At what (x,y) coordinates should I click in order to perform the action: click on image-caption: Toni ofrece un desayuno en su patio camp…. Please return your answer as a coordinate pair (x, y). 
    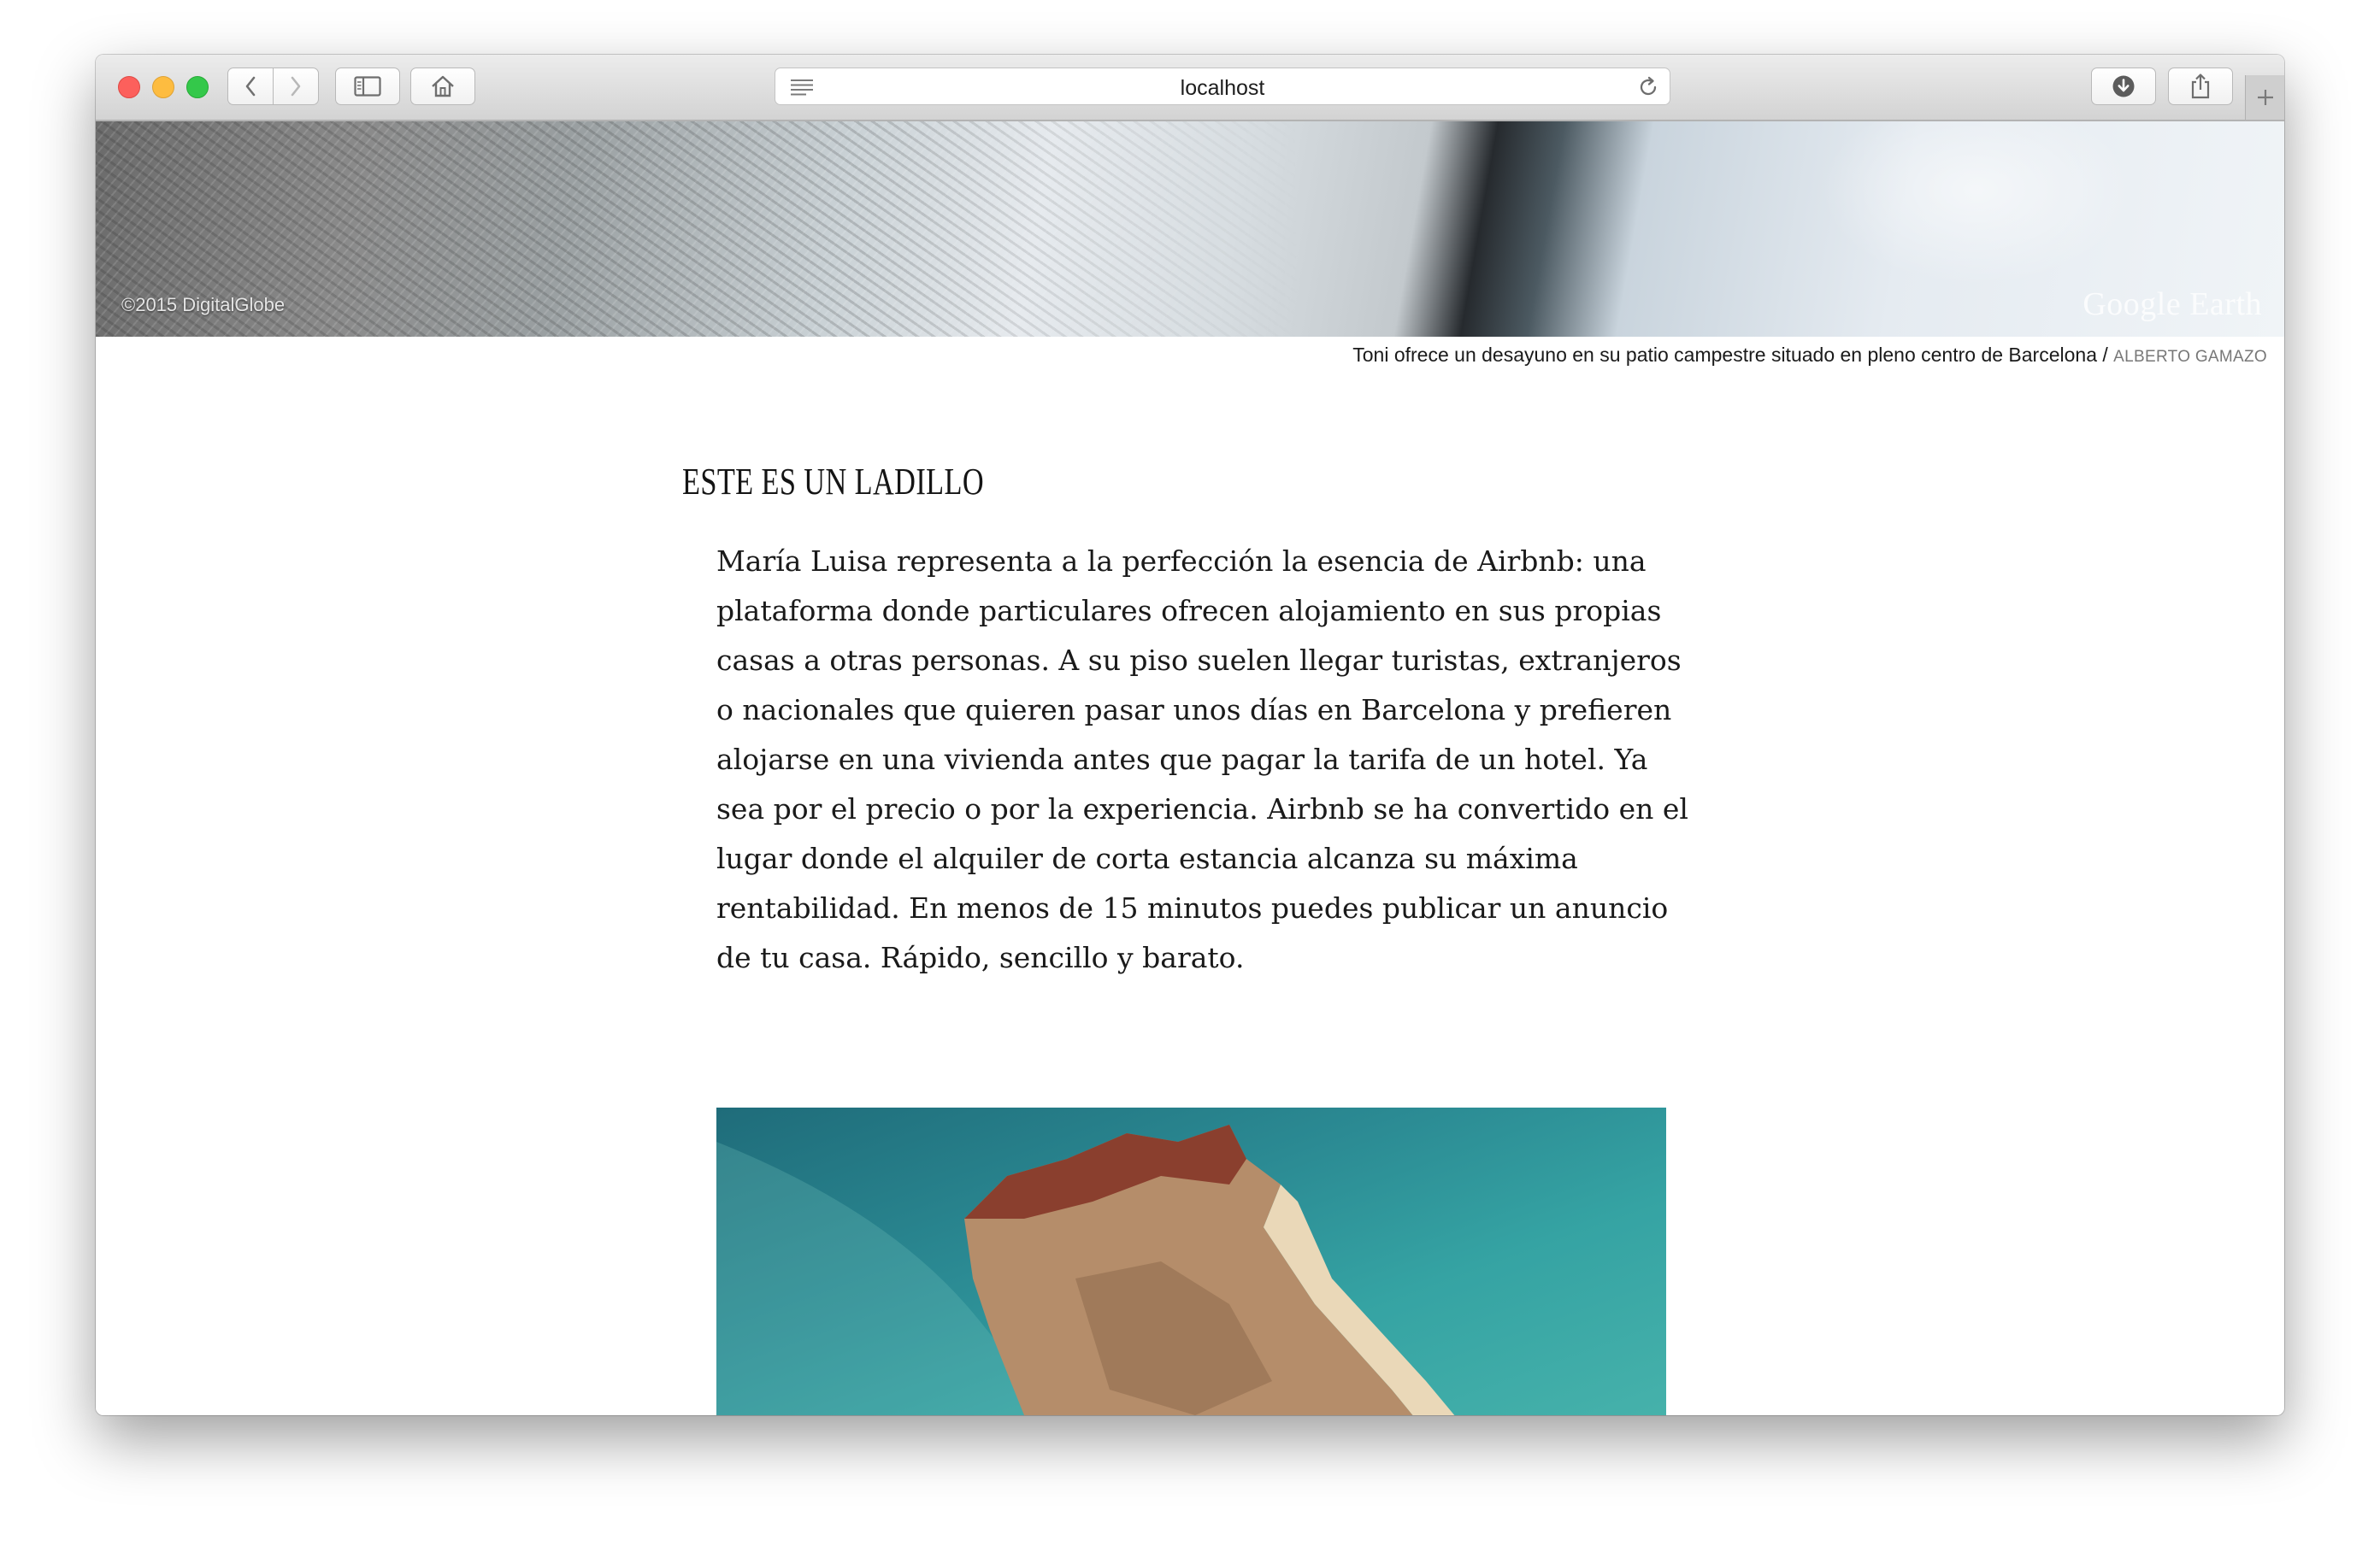
    Looking at the image, I should click on (1810, 355).